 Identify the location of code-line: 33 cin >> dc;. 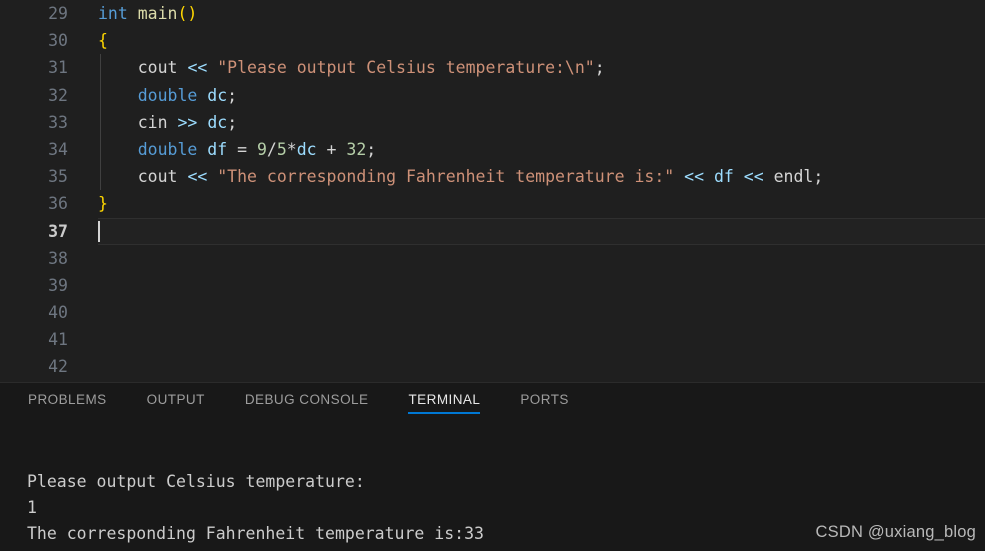
(492, 122).